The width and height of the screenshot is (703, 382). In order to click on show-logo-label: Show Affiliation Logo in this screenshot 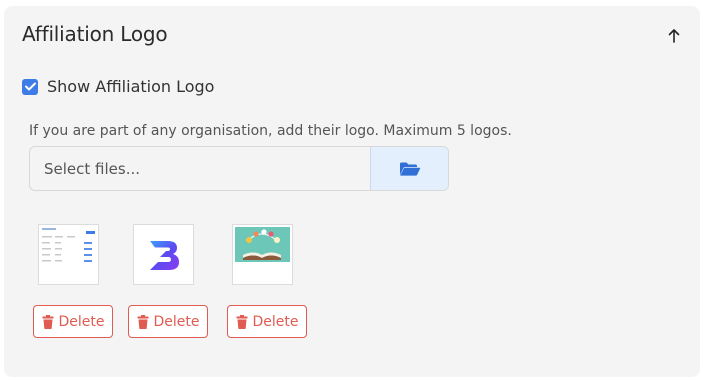, I will do `click(130, 86)`.